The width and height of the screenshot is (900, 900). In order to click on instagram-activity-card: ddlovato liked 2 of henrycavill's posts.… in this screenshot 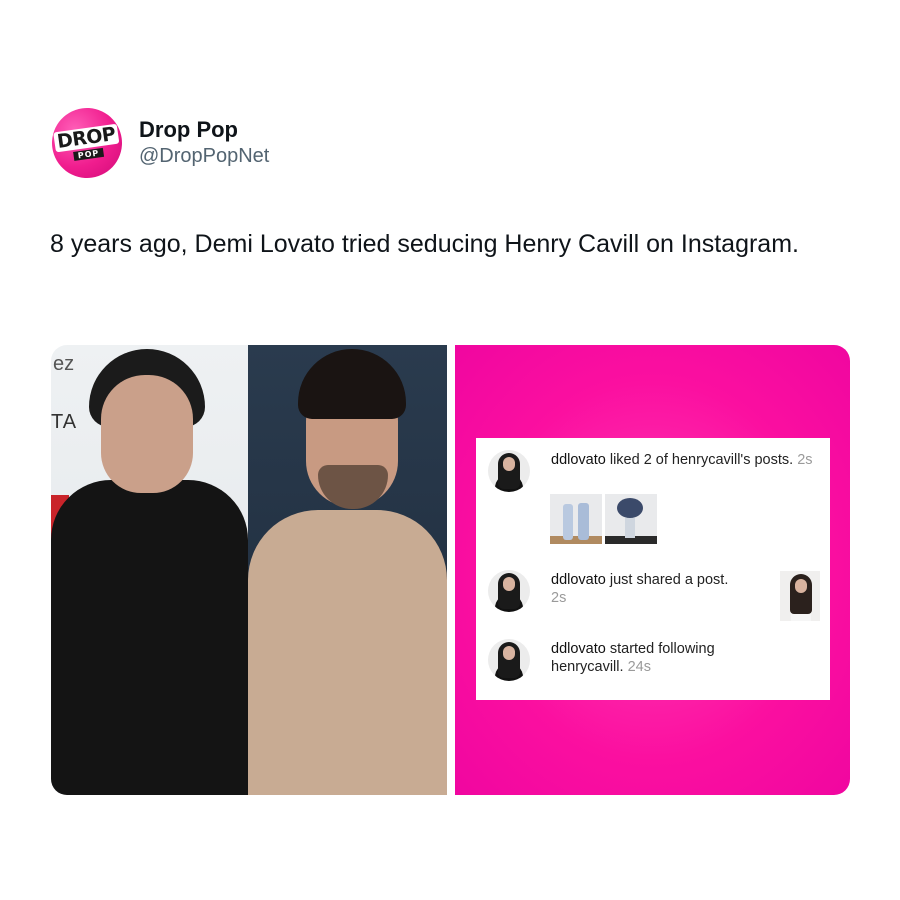, I will do `click(653, 569)`.